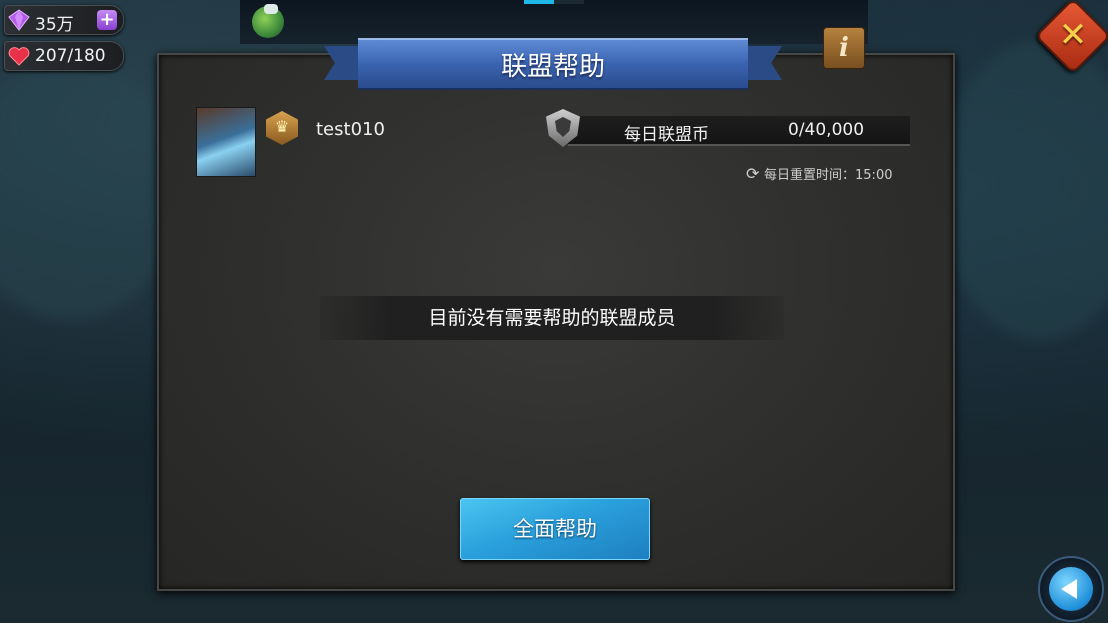  Describe the element at coordinates (350, 129) in the screenshot. I see `member-name: test010` at that location.